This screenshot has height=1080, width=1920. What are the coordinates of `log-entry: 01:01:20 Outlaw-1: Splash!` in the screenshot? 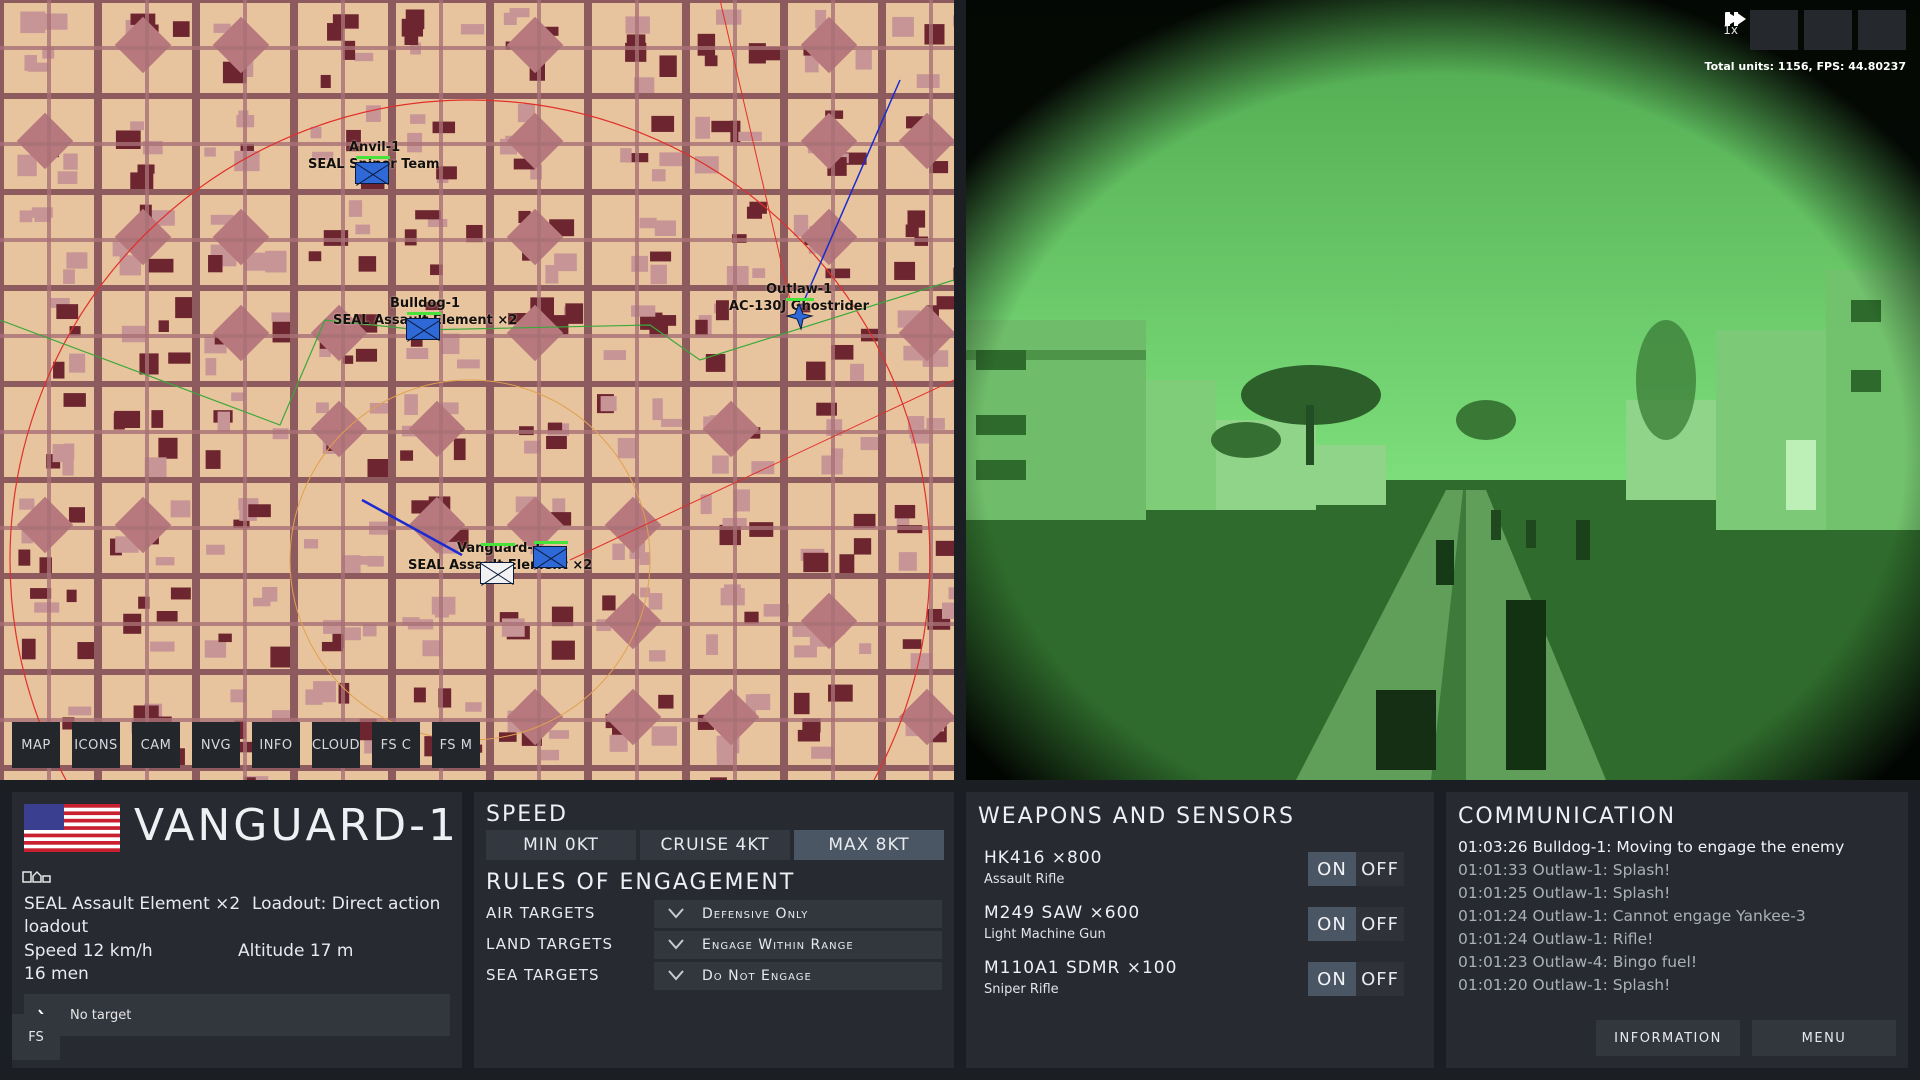 It's located at (1564, 985).